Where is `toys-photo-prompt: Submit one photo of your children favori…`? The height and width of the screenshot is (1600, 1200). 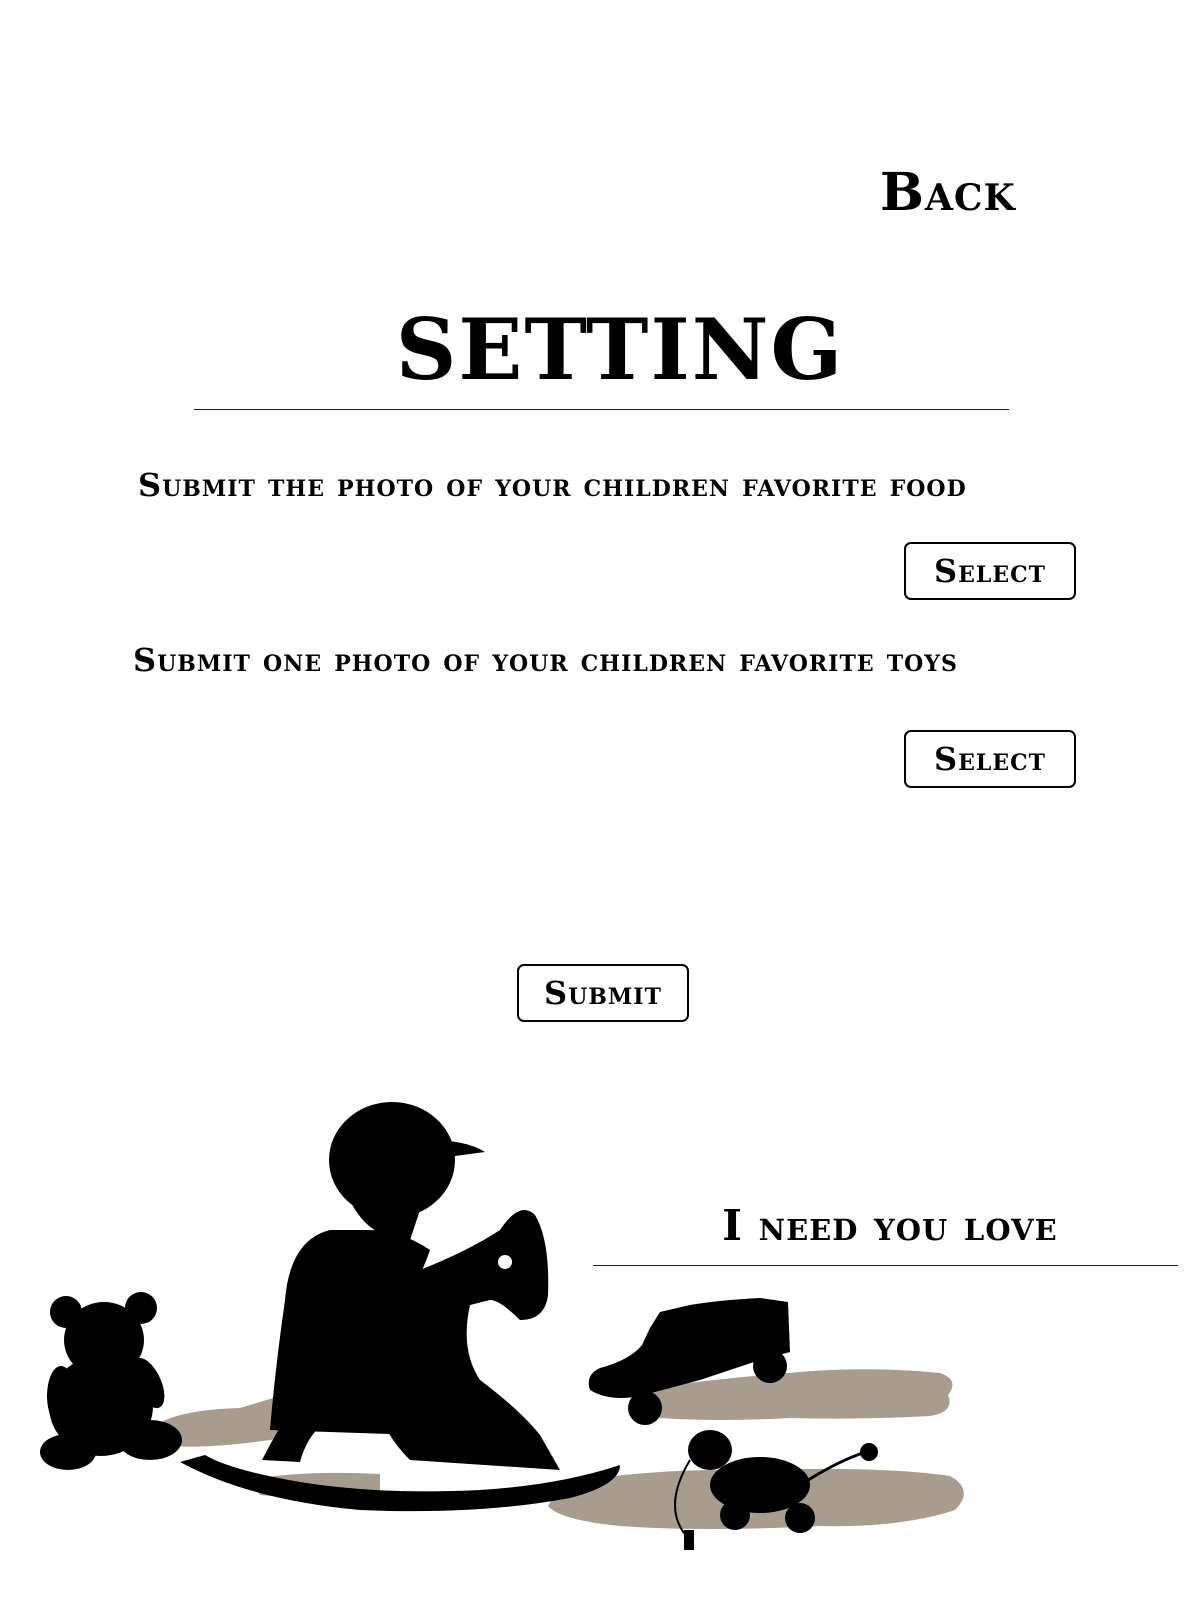
toys-photo-prompt: Submit one photo of your children favori… is located at coordinates (545, 660).